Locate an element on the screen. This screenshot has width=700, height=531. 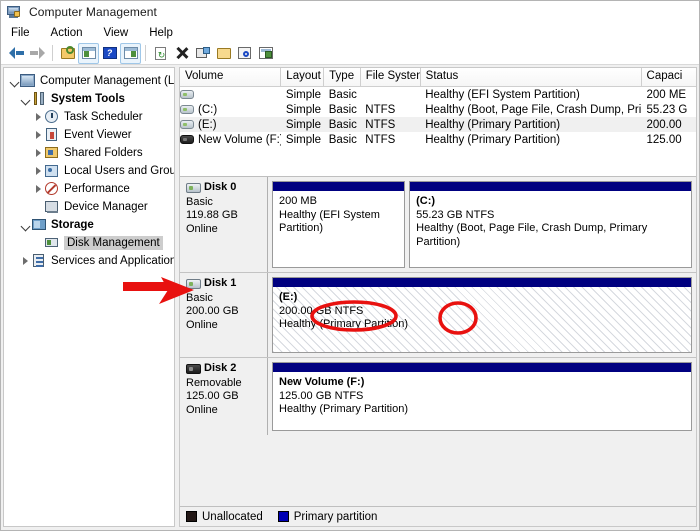
tree-item-label: Event Viewer is located at coordinates (98, 135).